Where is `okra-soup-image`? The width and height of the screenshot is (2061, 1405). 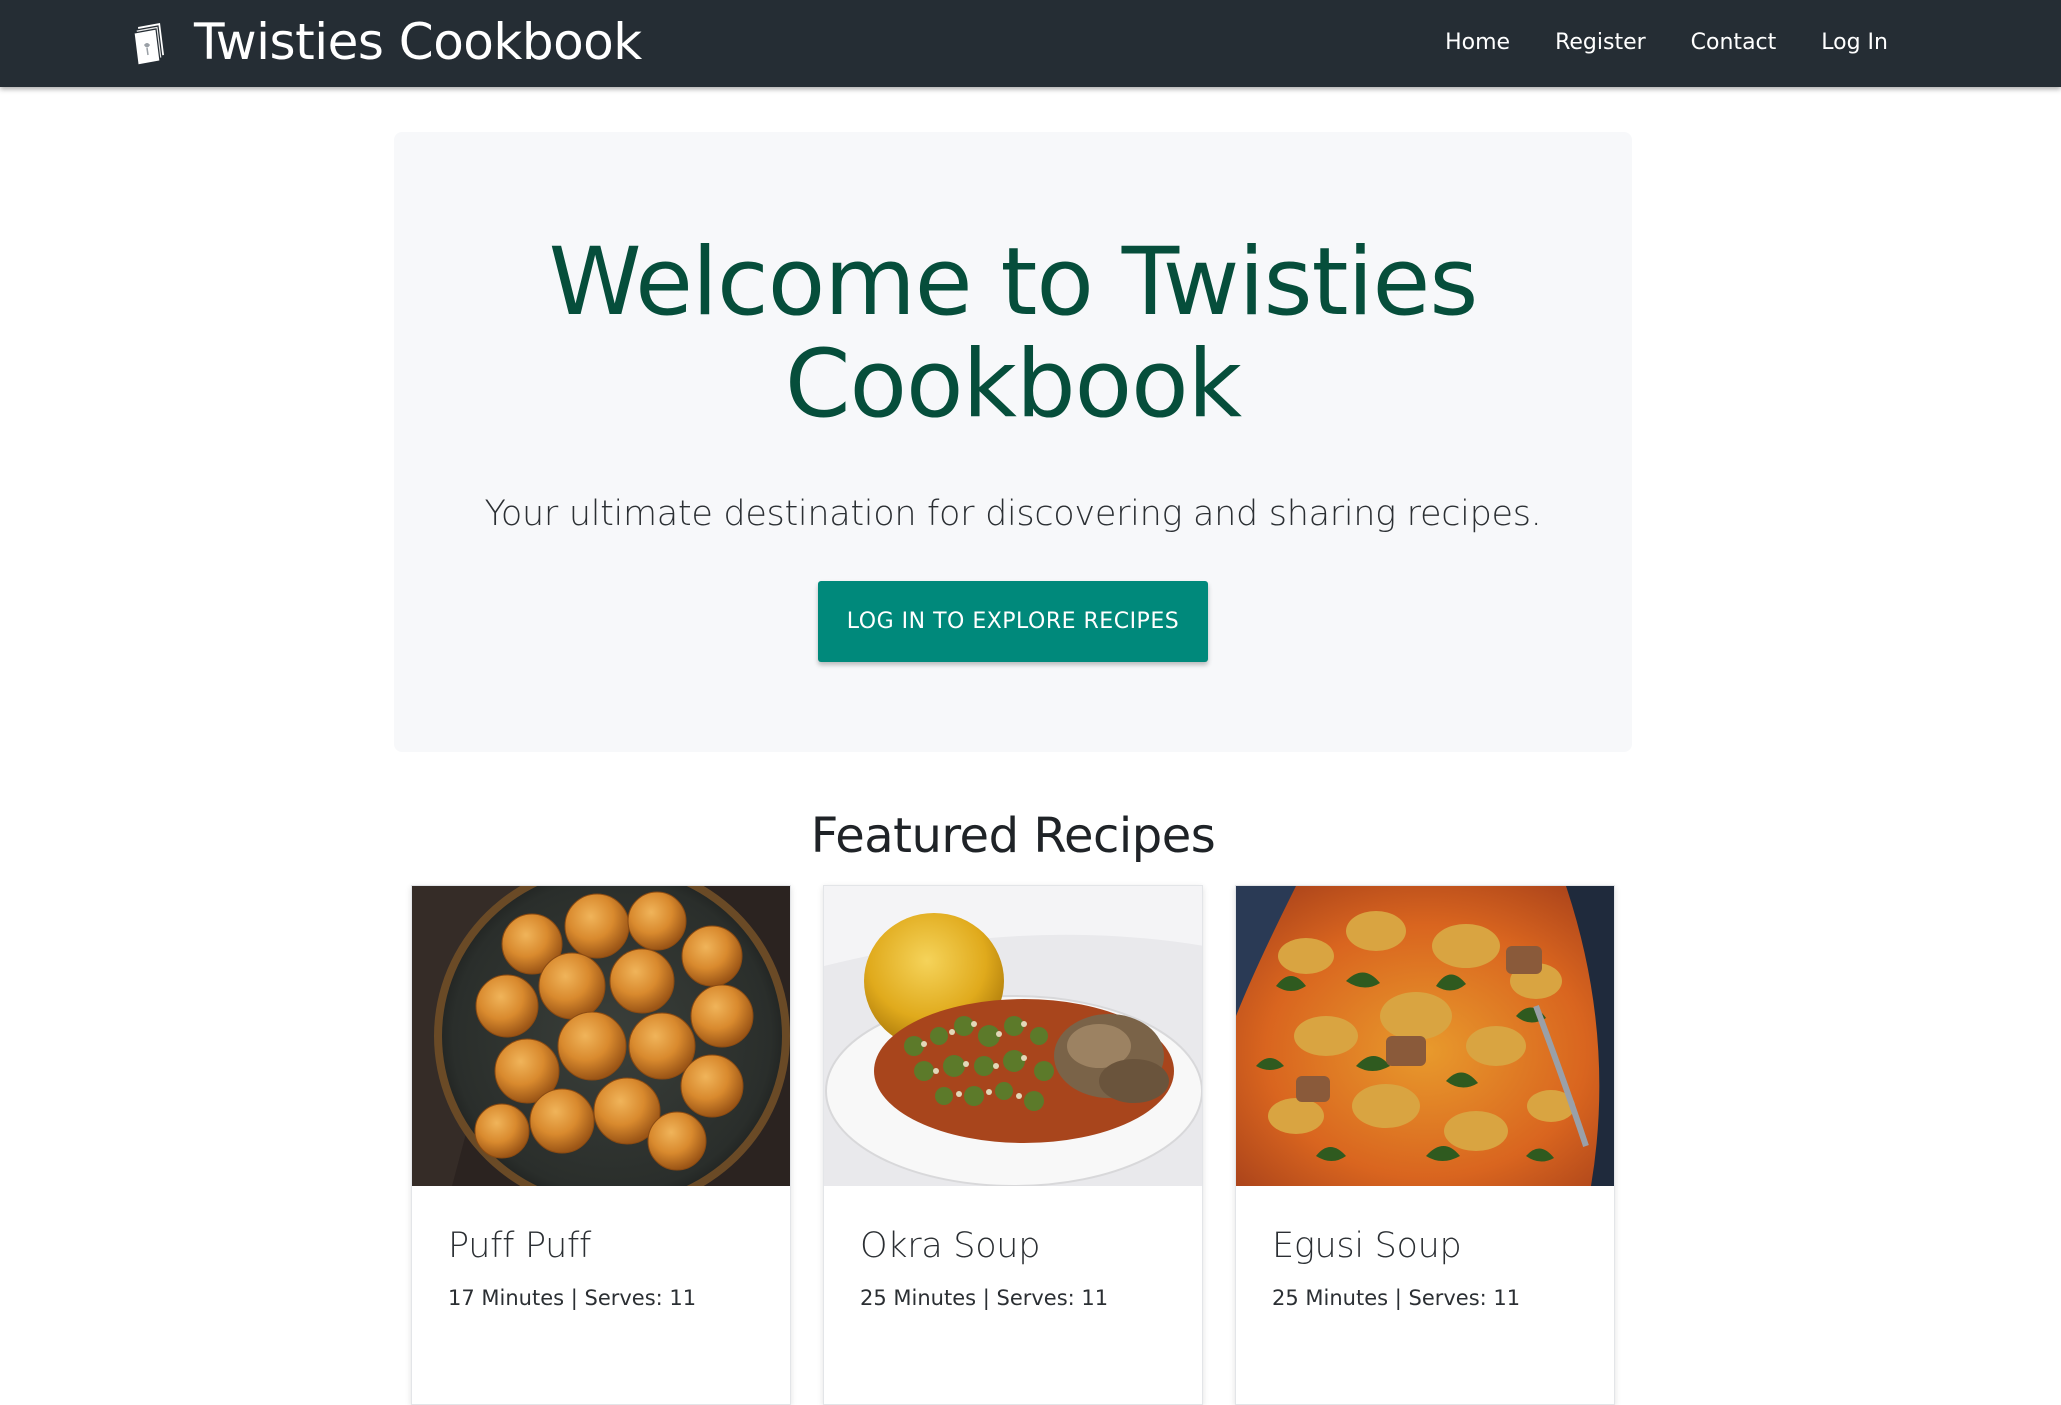
okra-soup-image is located at coordinates (1013, 1036).